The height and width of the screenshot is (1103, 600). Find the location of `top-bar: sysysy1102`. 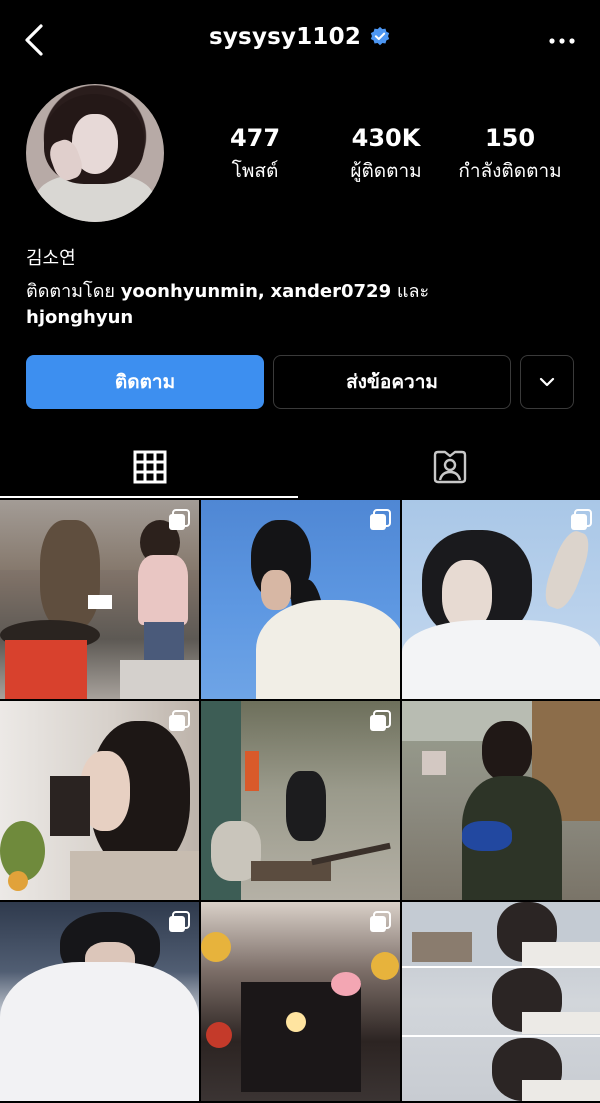

top-bar: sysysy1102 is located at coordinates (300, 41).